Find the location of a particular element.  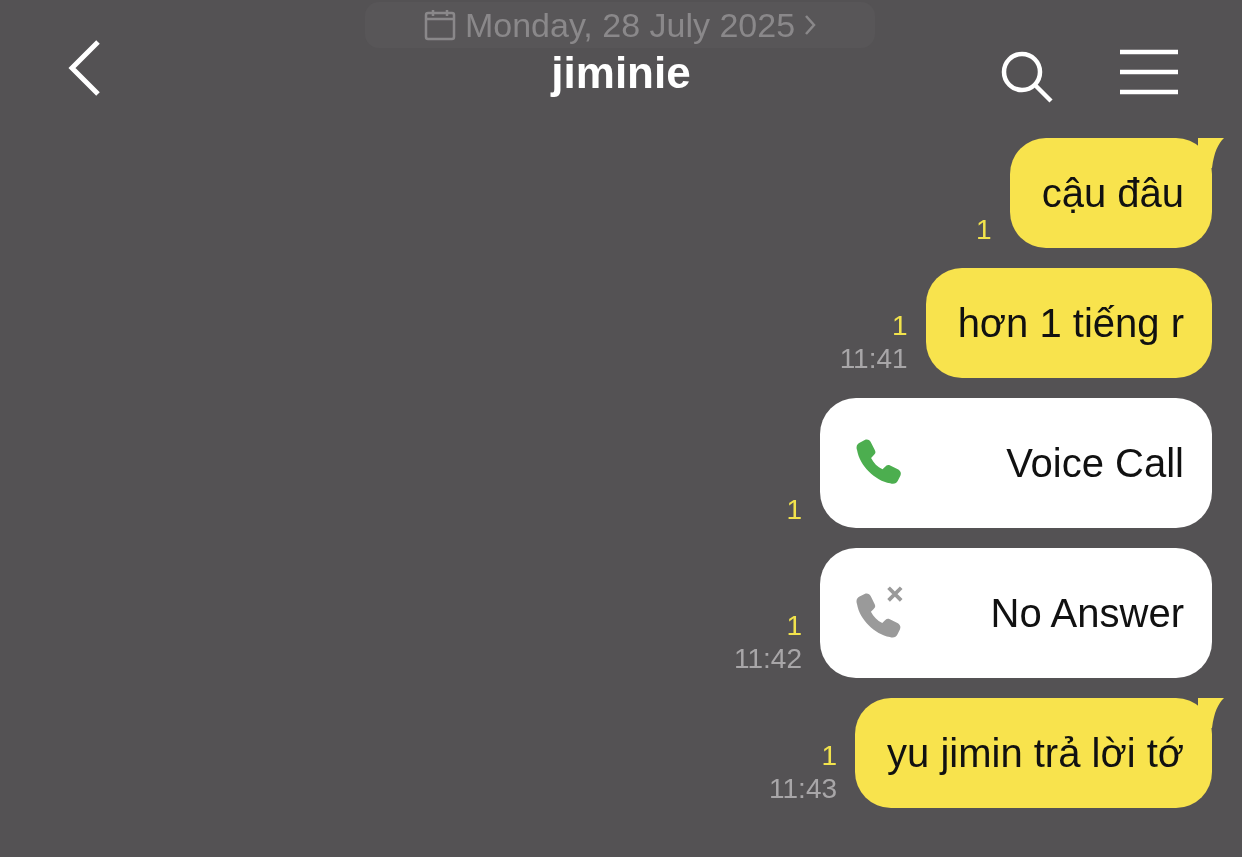

message-text: hơn 1 tiếng r is located at coordinates (1070, 323).